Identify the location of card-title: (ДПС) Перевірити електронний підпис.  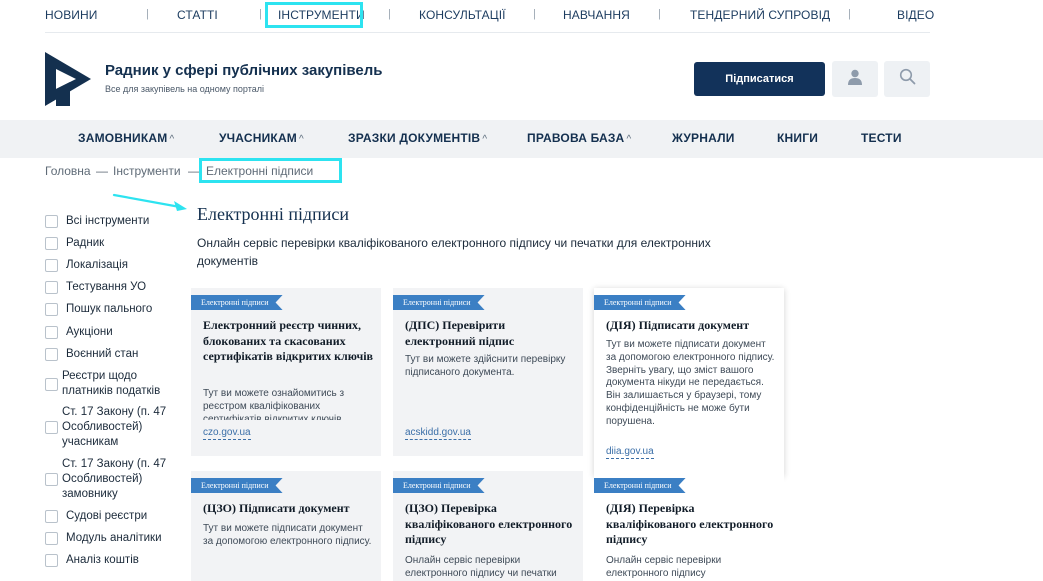
(491, 333).